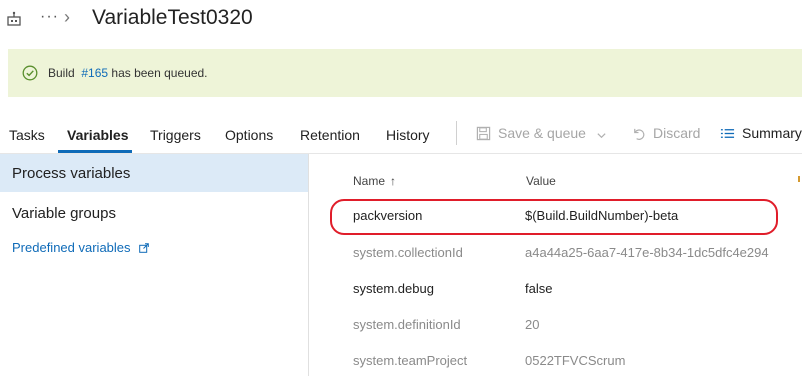 The width and height of the screenshot is (802, 376). I want to click on summary-label: Summary, so click(772, 133).